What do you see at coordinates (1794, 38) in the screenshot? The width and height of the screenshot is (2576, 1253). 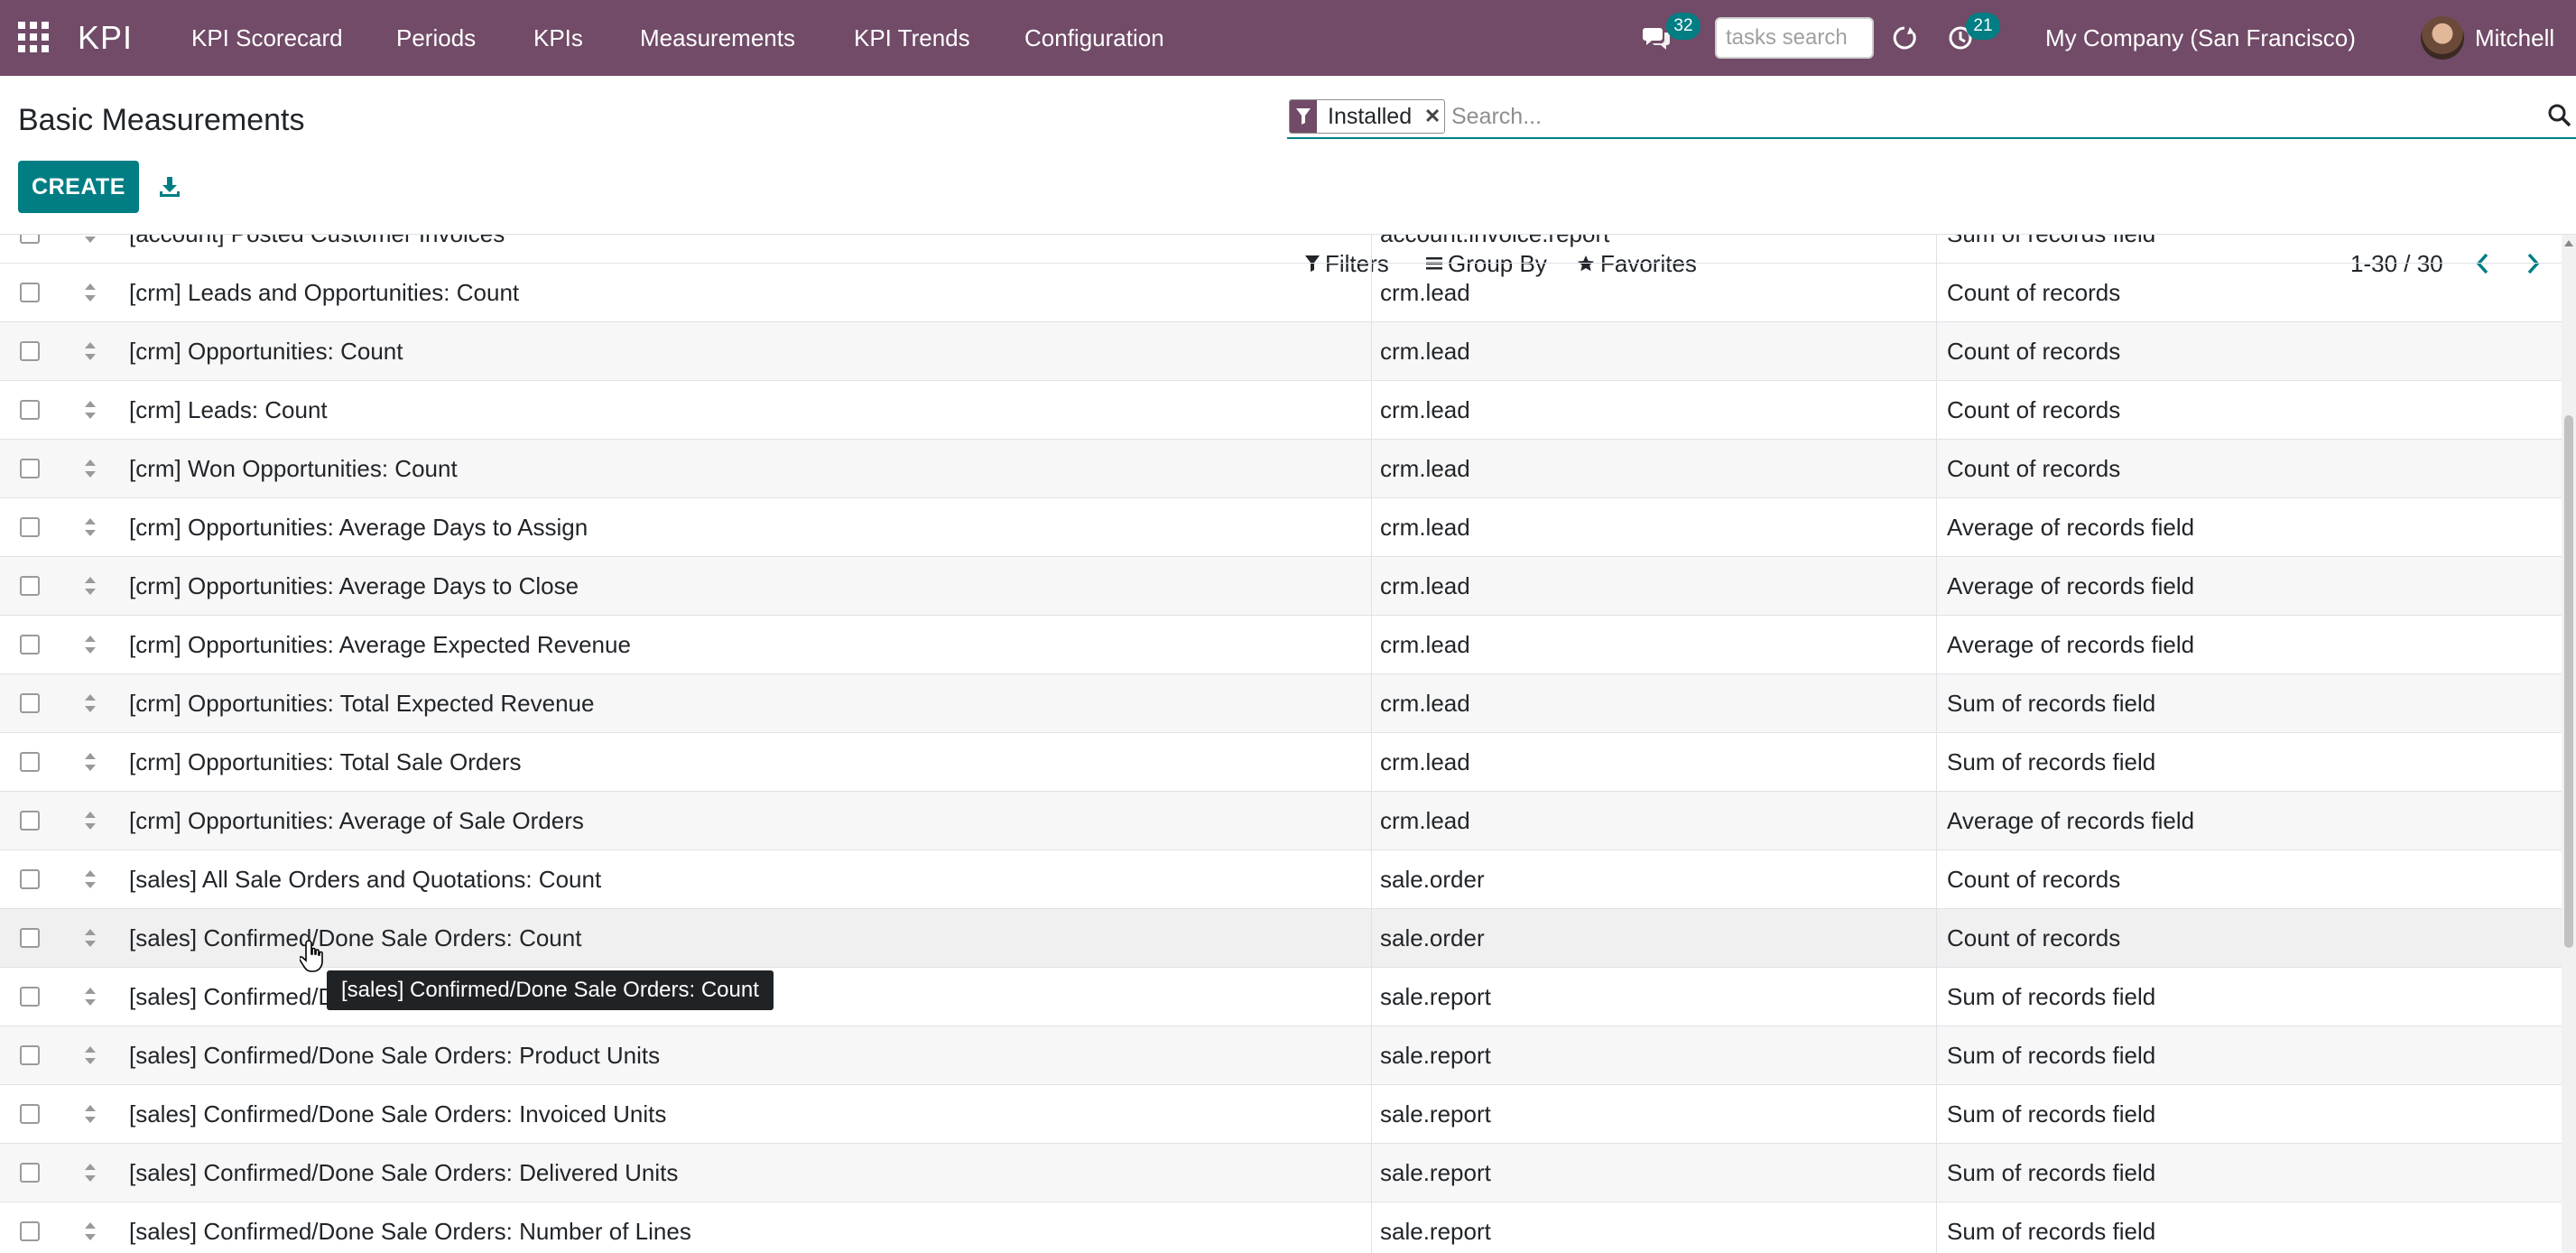 I see `tasks-search-input` at bounding box center [1794, 38].